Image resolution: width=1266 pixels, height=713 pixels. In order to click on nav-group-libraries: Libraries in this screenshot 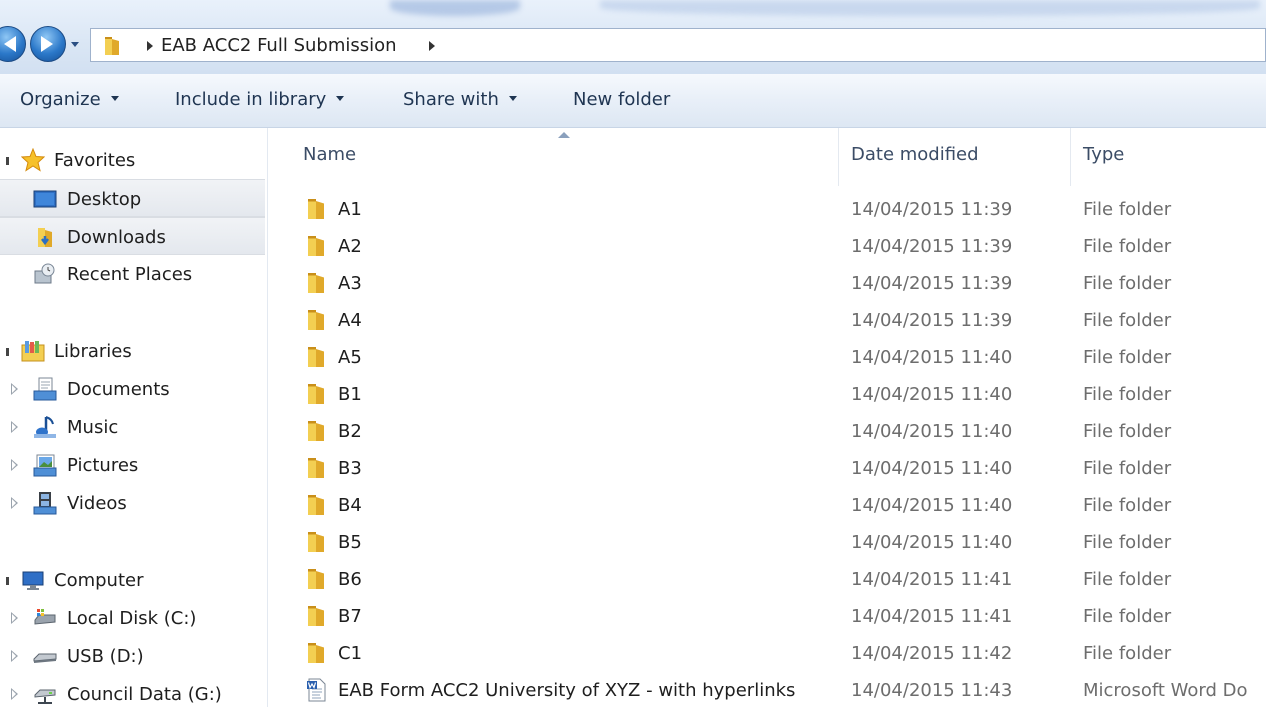, I will do `click(132, 351)`.